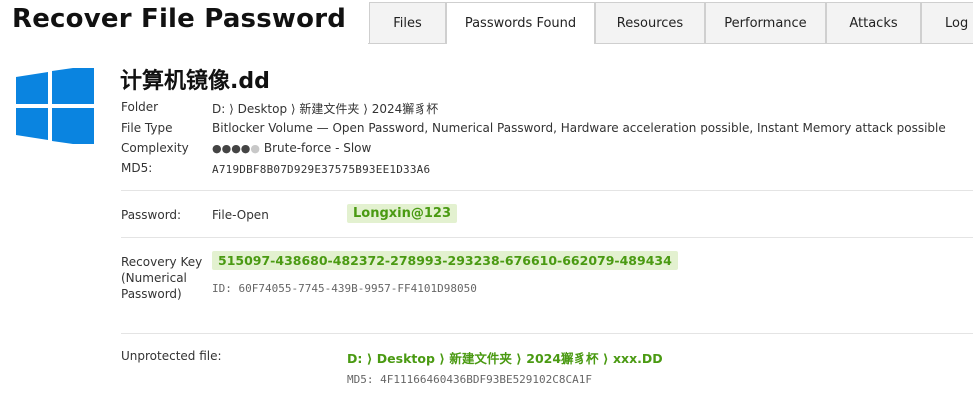 The height and width of the screenshot is (412, 973). Describe the element at coordinates (195, 81) in the screenshot. I see `file-name-title: 计算机镜像.dd` at that location.